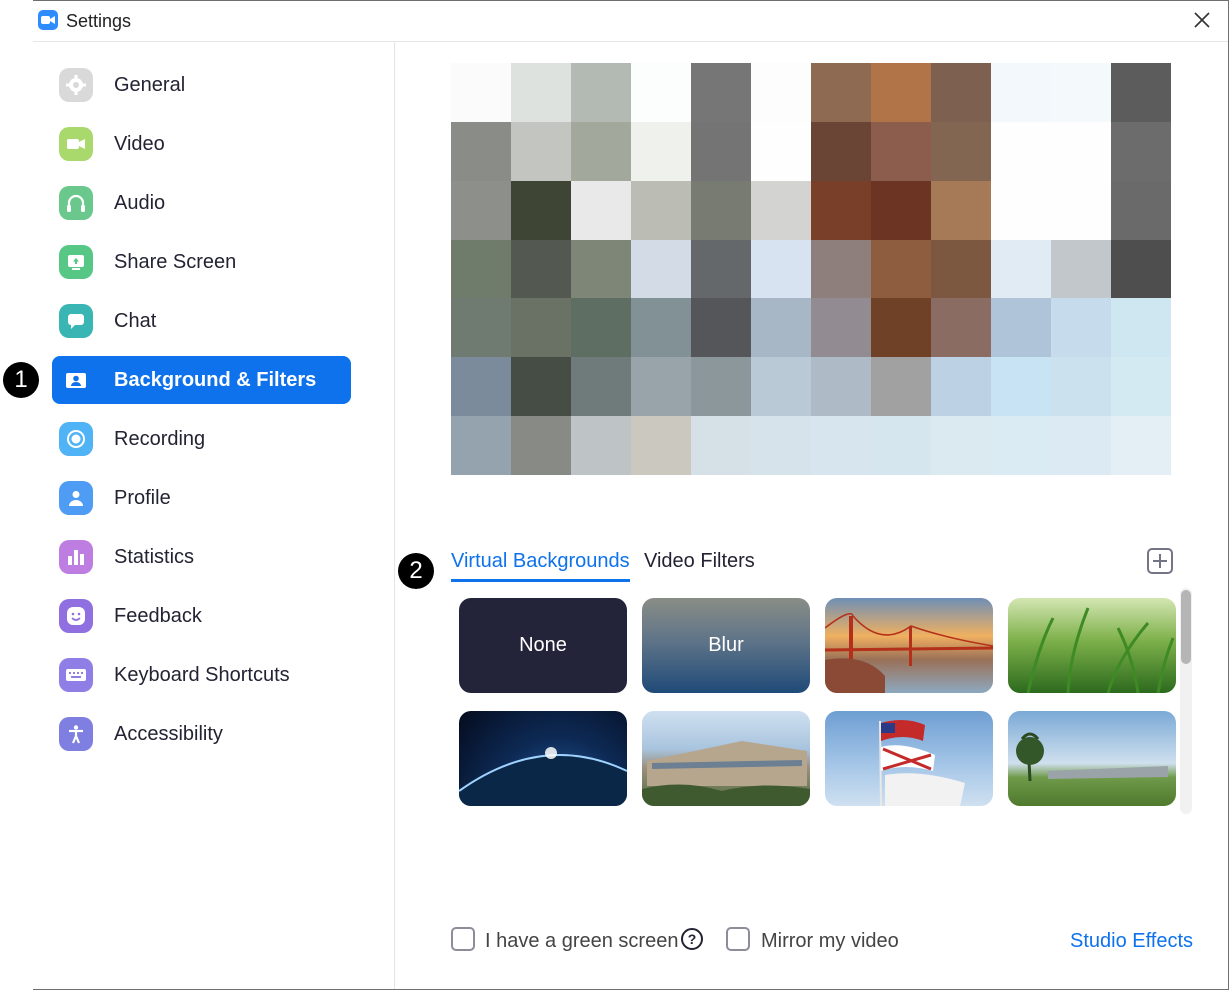 The image size is (1230, 990). I want to click on smiley-icon, so click(76, 616).